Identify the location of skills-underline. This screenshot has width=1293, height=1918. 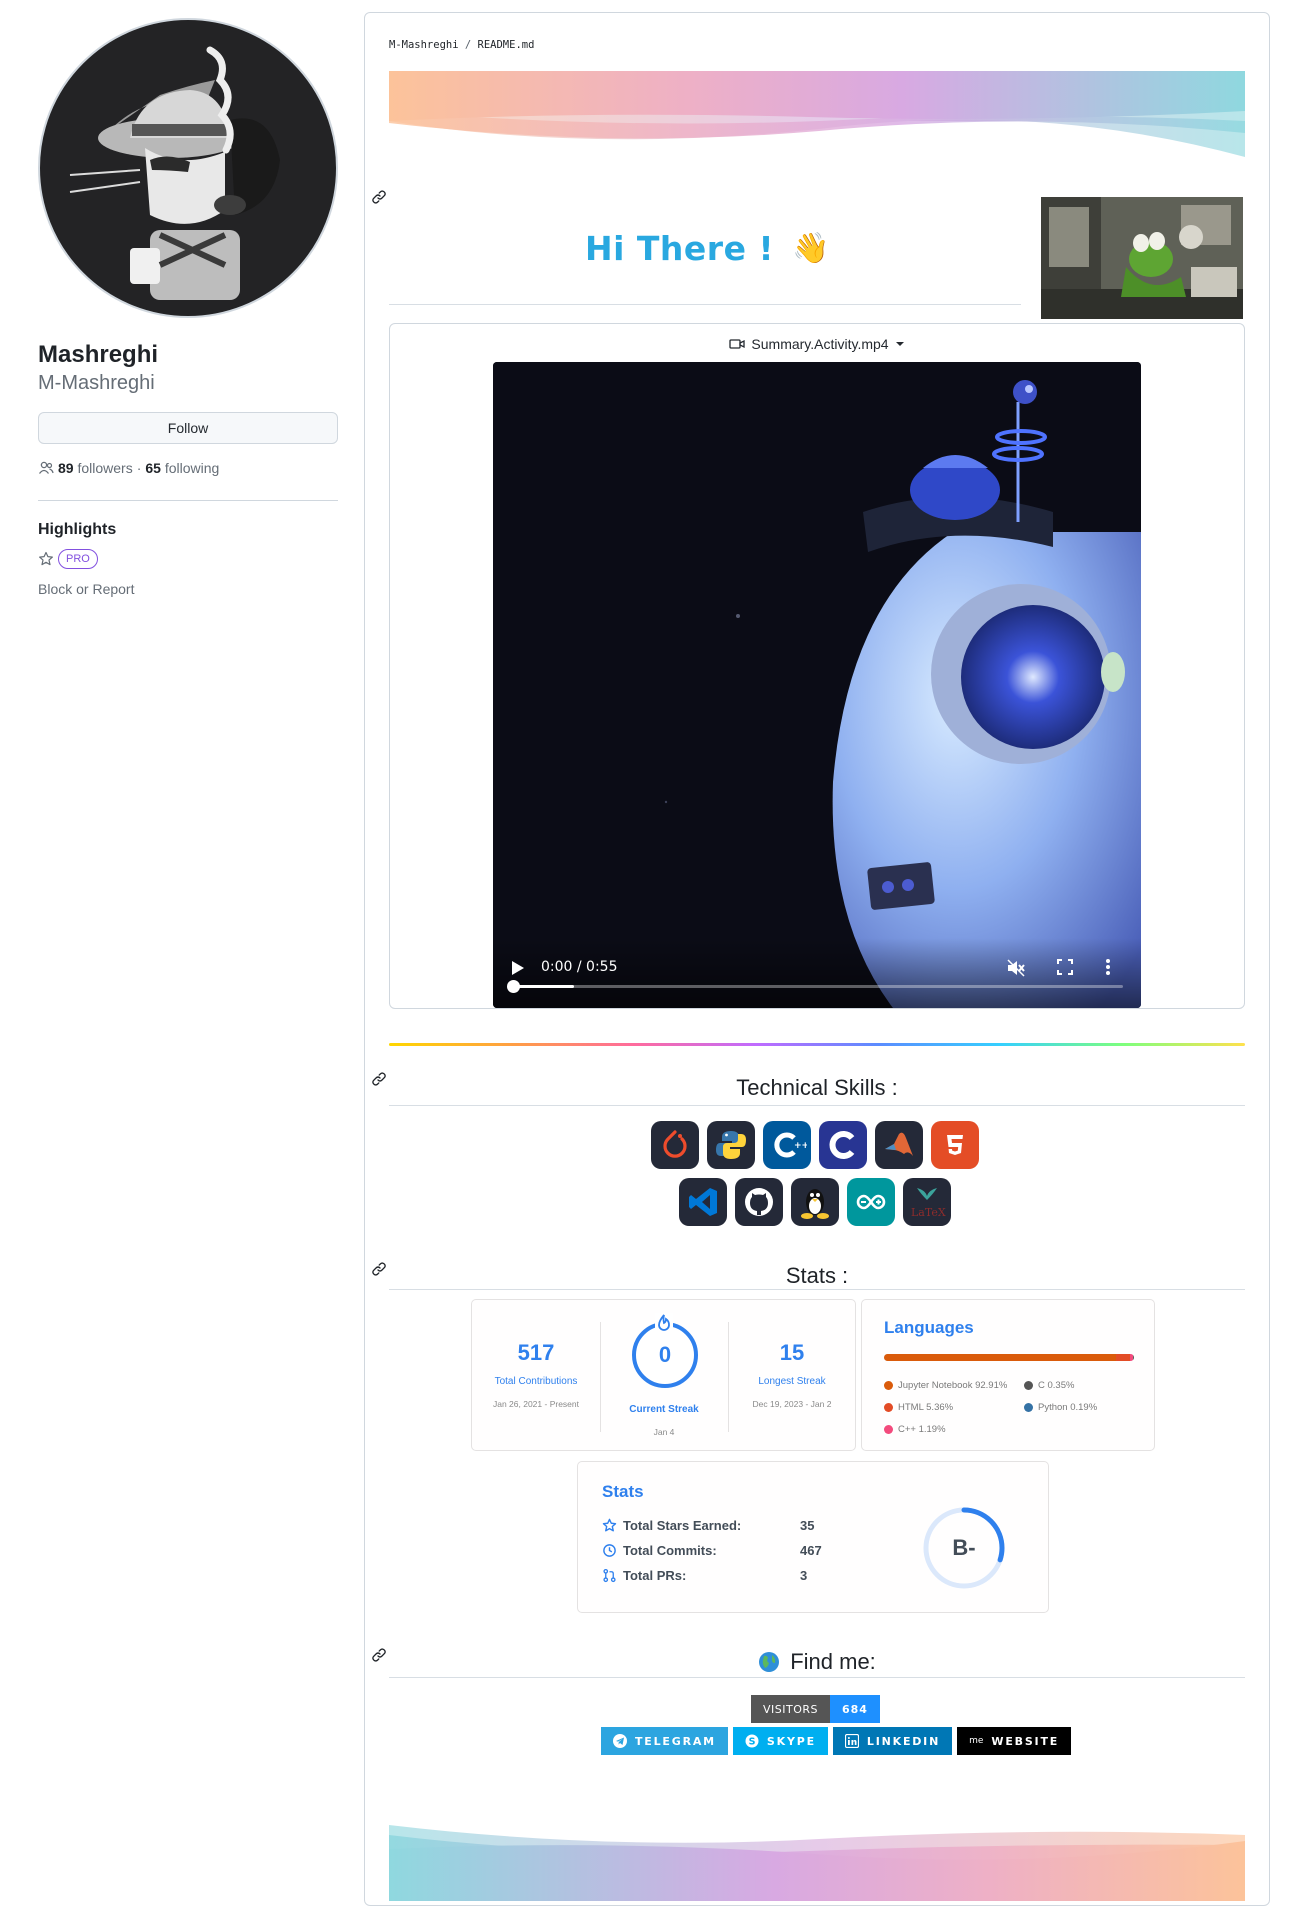
(817, 1105).